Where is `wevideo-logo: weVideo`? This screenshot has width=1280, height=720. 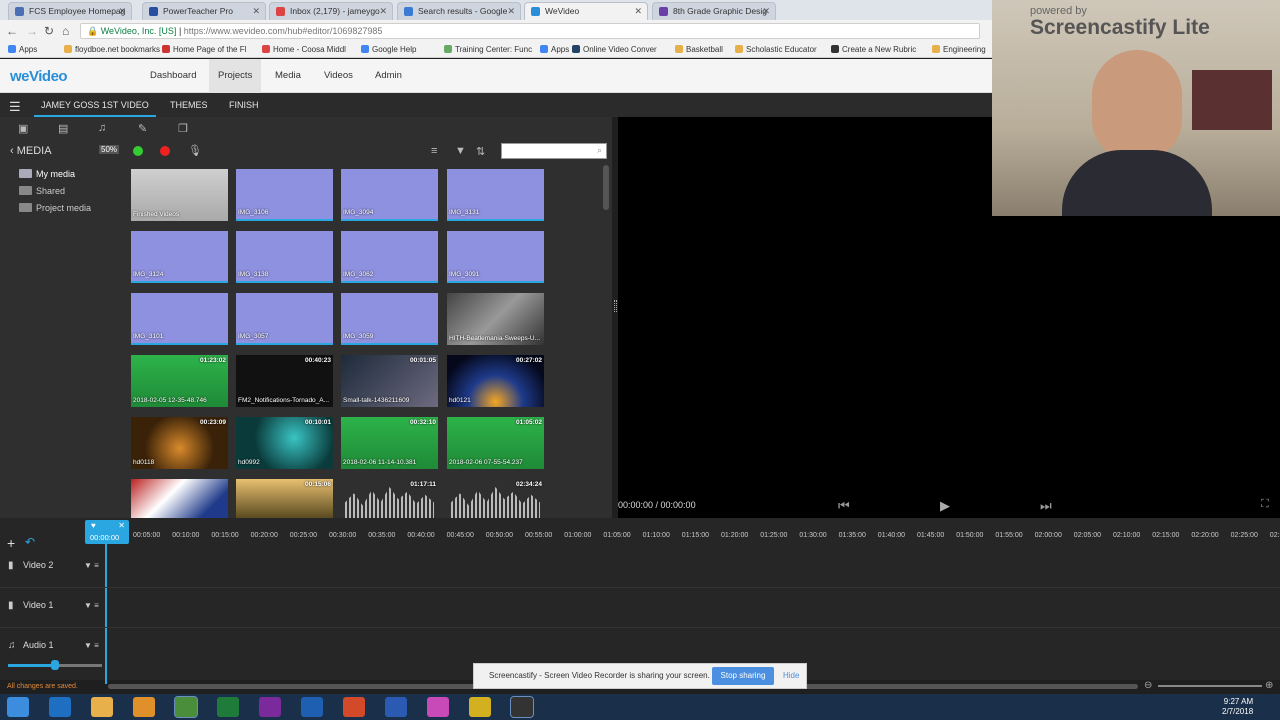 wevideo-logo: weVideo is located at coordinates (39, 76).